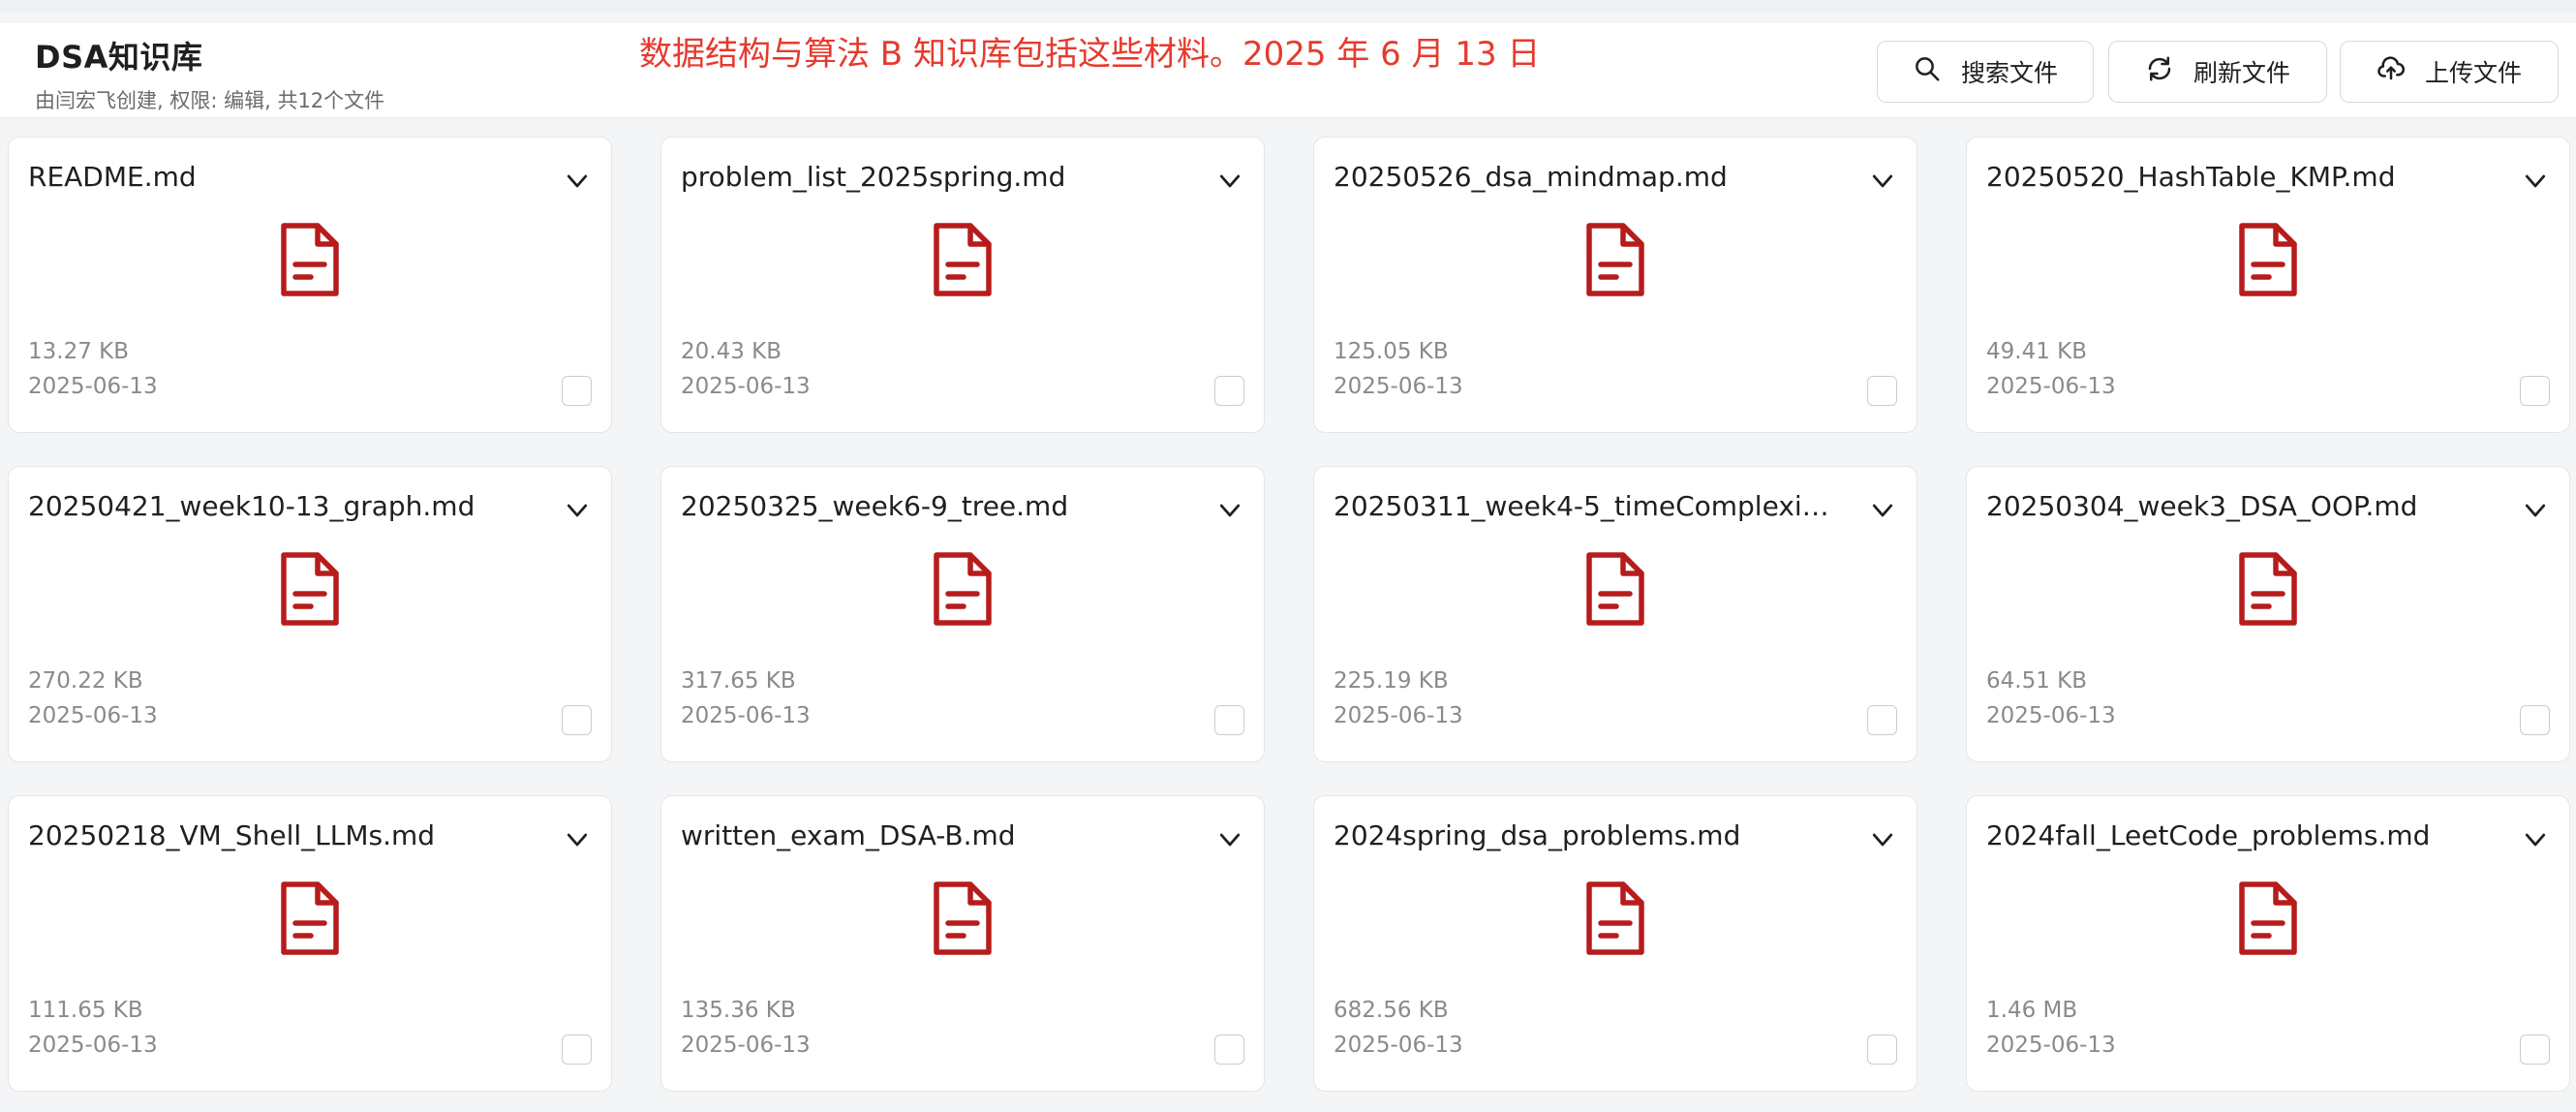  Describe the element at coordinates (280, 177) in the screenshot. I see `file-name: README.md` at that location.